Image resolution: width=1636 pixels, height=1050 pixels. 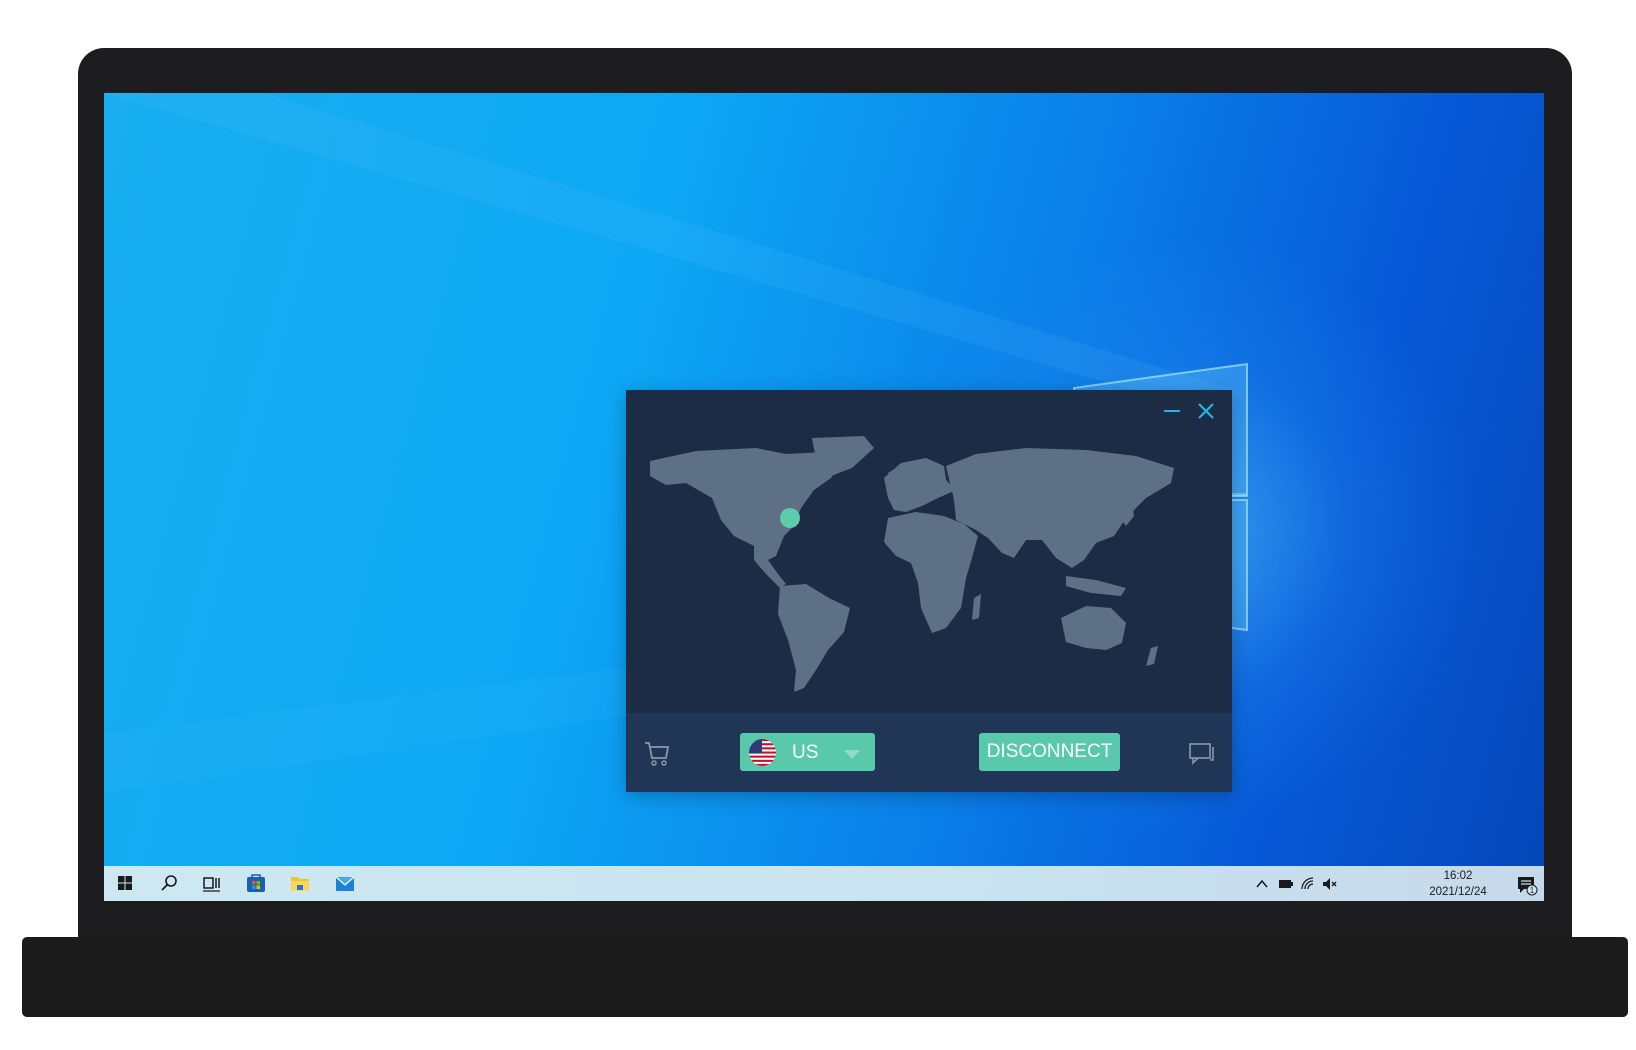 I want to click on caret-down-icon, so click(x=852, y=754).